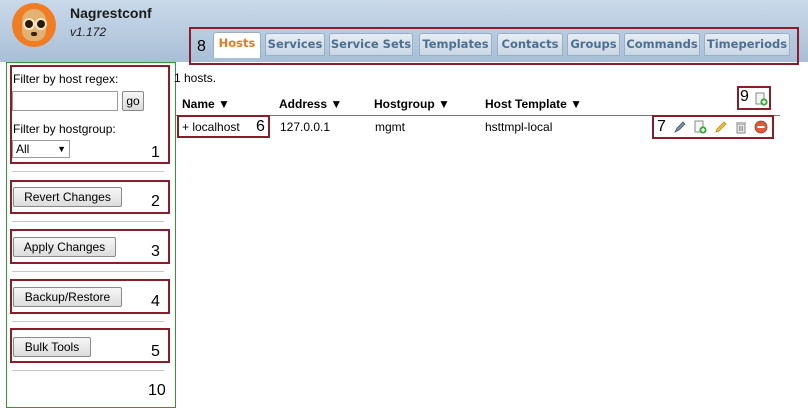  I want to click on add-callout-number: 9, so click(744, 96).